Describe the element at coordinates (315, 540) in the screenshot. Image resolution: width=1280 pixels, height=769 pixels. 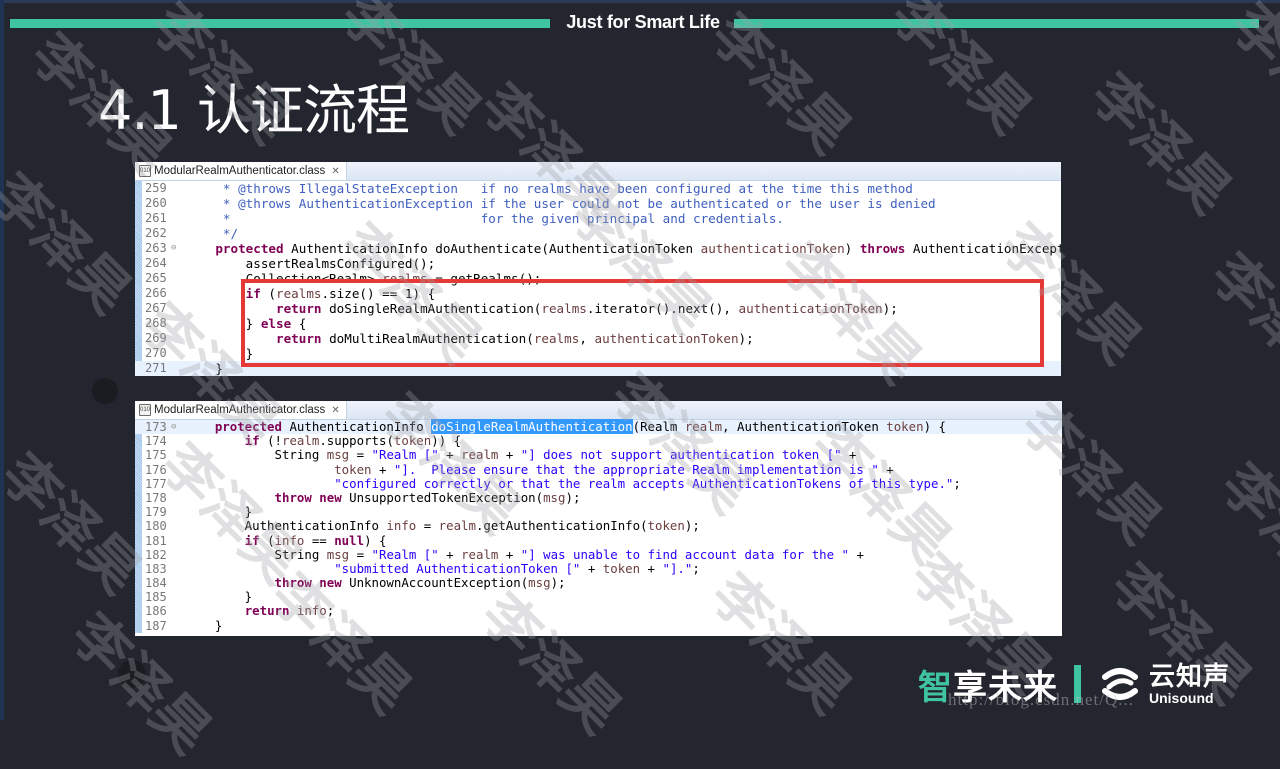
I see `code-text: if (info == null) {` at that location.